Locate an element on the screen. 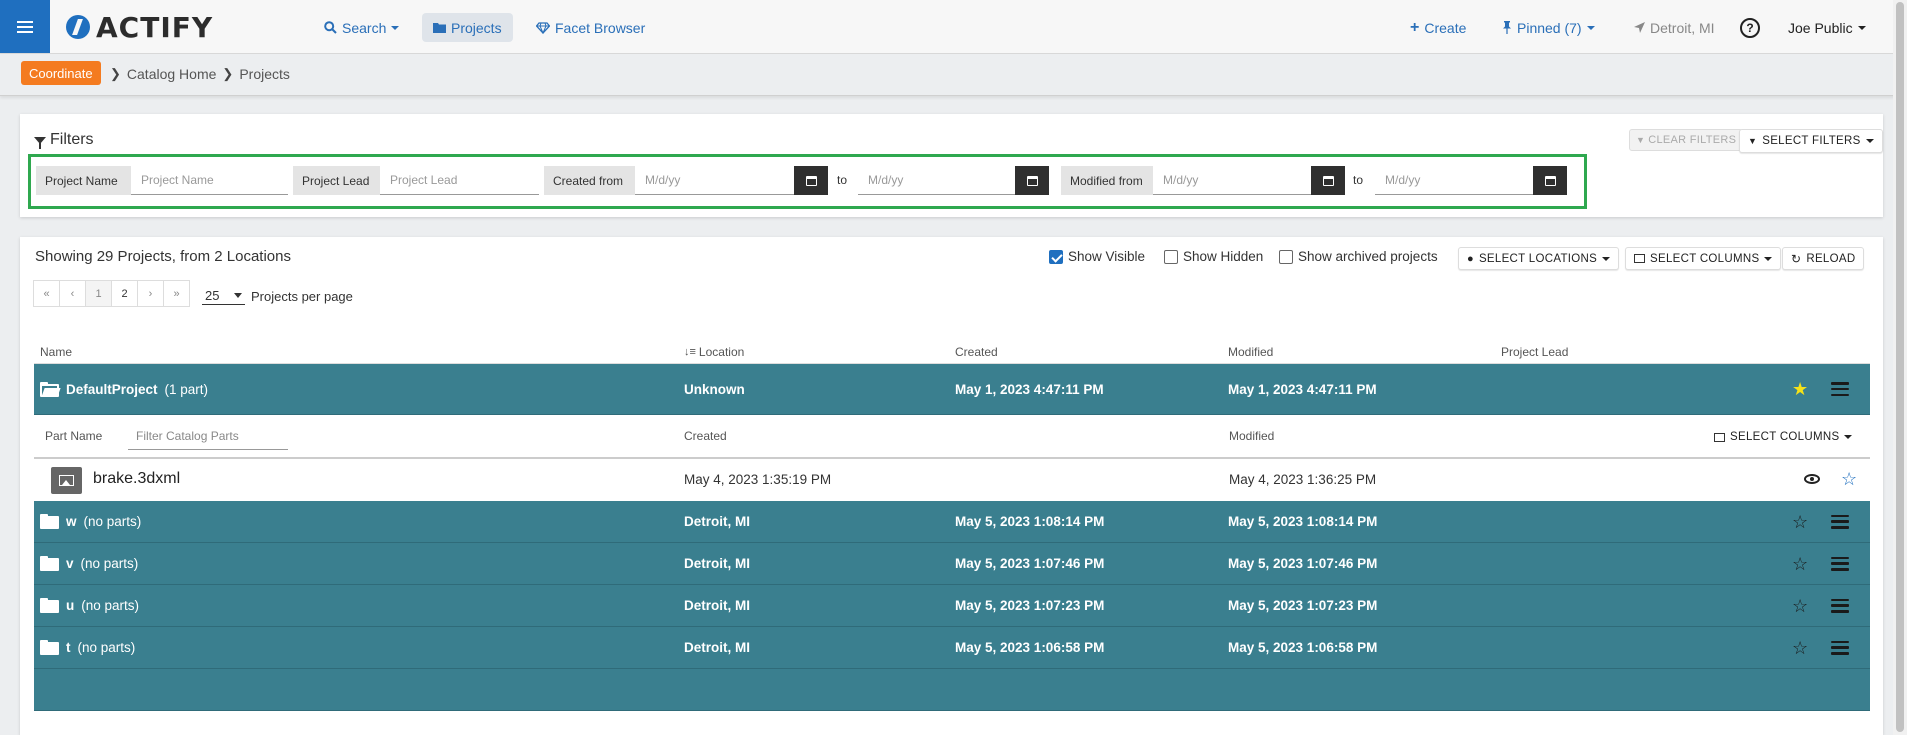 This screenshot has width=1907, height=735. project-location: Detroit, MI is located at coordinates (717, 563).